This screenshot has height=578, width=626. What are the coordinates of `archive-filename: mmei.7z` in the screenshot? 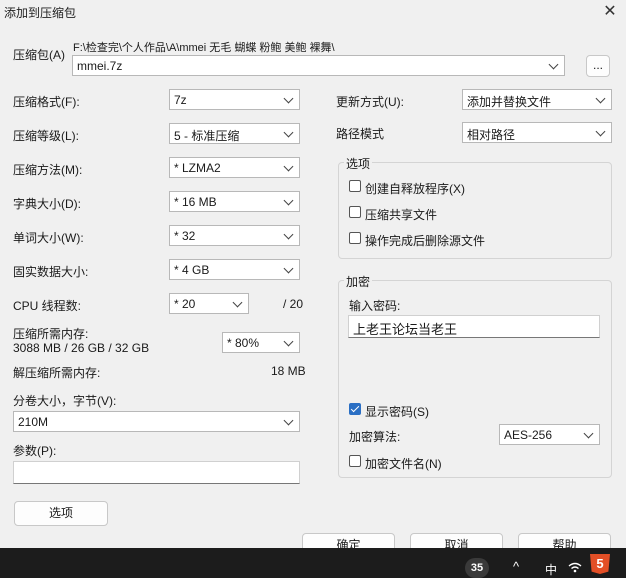 It's located at (100, 66).